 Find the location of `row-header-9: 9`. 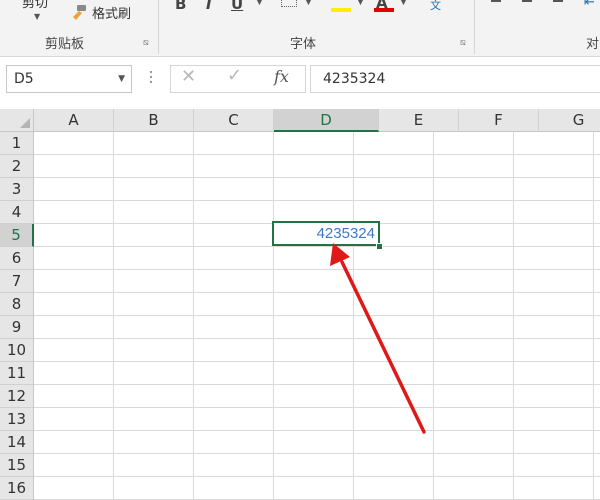

row-header-9: 9 is located at coordinates (17, 327).